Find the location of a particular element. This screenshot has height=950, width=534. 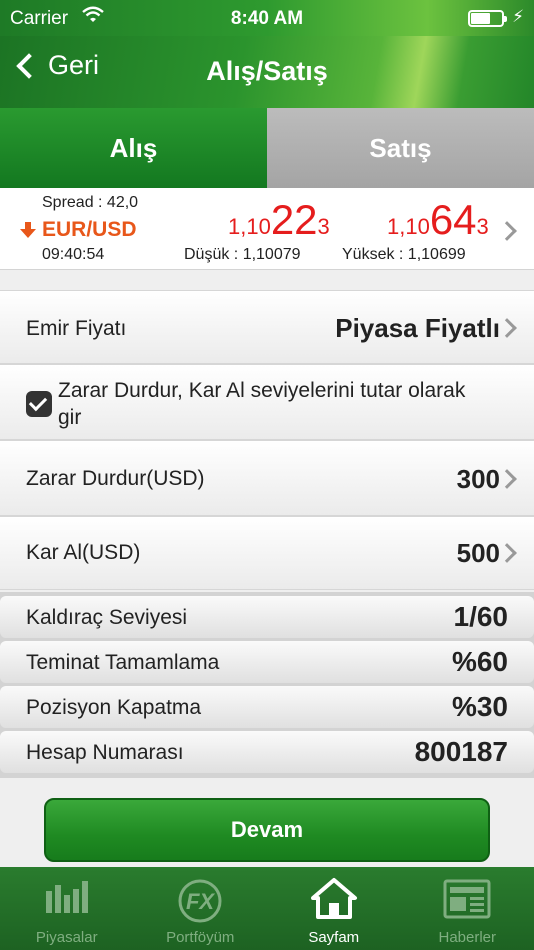

take-profit-row: Kar Al(USD) 500 is located at coordinates (267, 553).